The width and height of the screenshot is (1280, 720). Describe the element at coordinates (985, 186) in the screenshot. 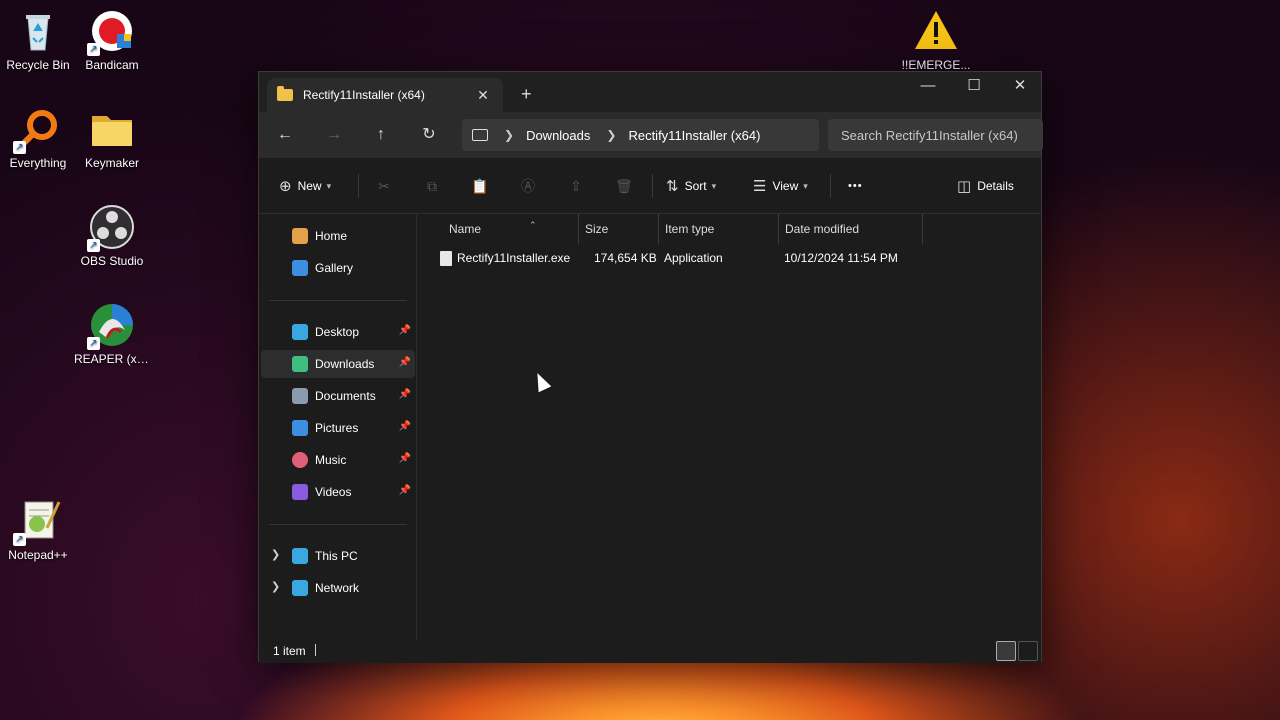

I see `details-pane-button: ◫ Details` at that location.